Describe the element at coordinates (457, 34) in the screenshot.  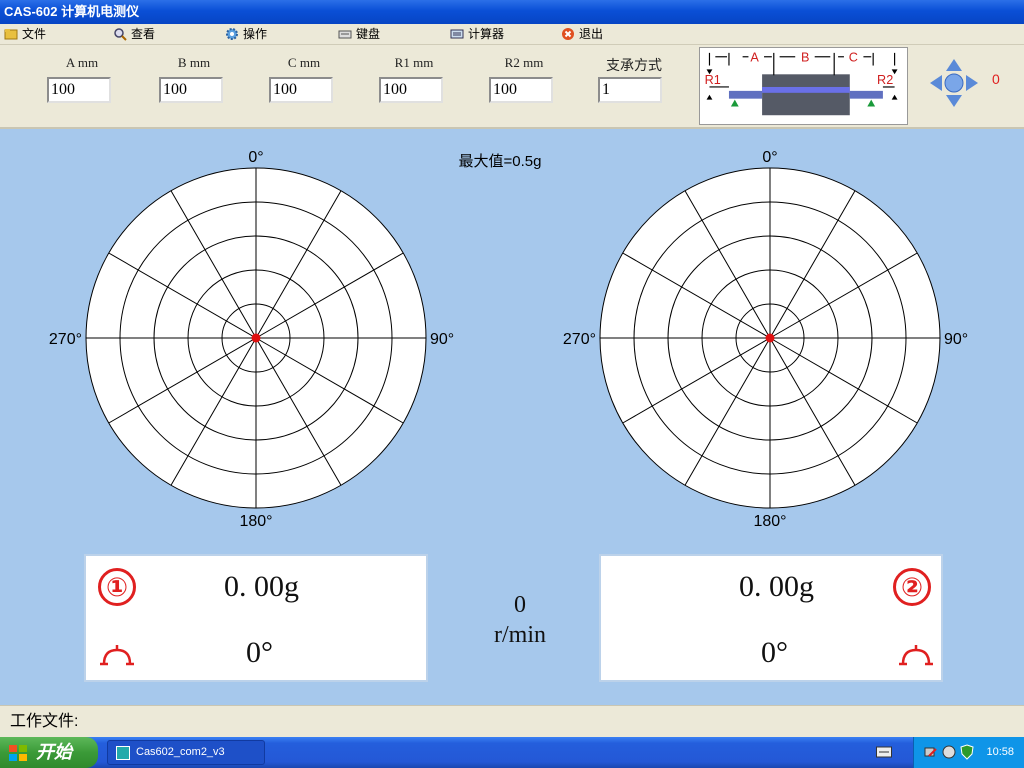
I see `calculator-icon` at that location.